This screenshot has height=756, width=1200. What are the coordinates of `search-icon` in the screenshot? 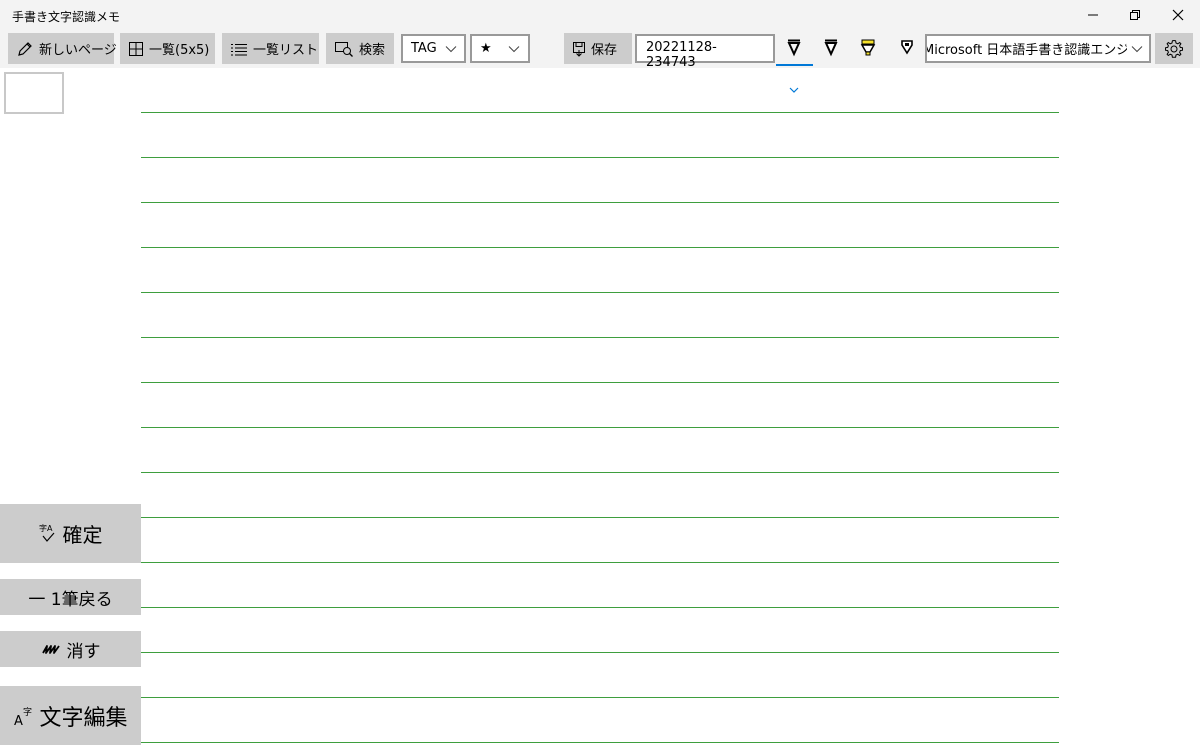 It's located at (344, 49).